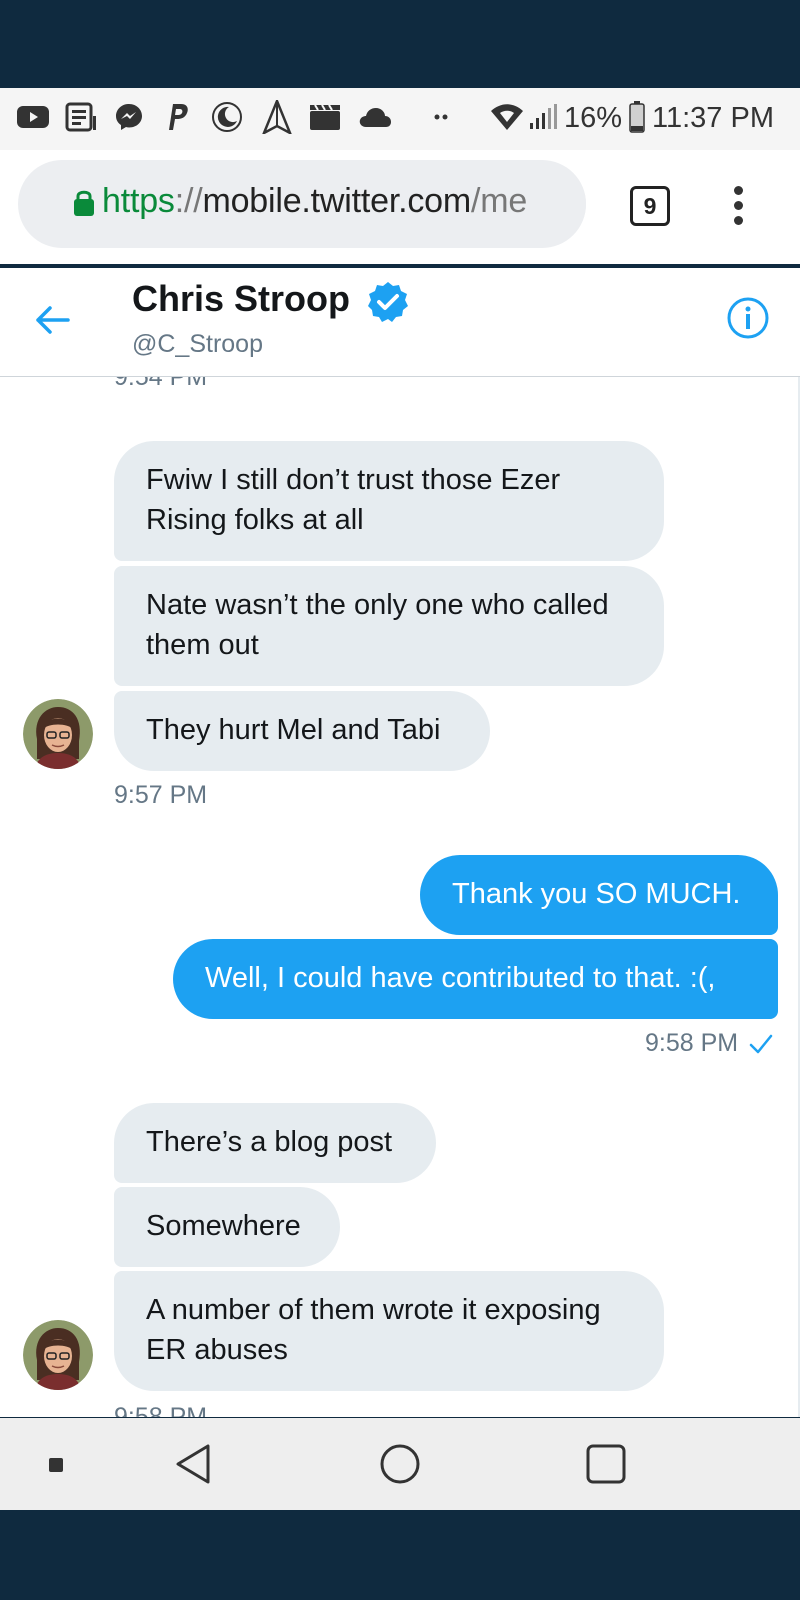  I want to click on clock: 11:37 PM, so click(713, 118).